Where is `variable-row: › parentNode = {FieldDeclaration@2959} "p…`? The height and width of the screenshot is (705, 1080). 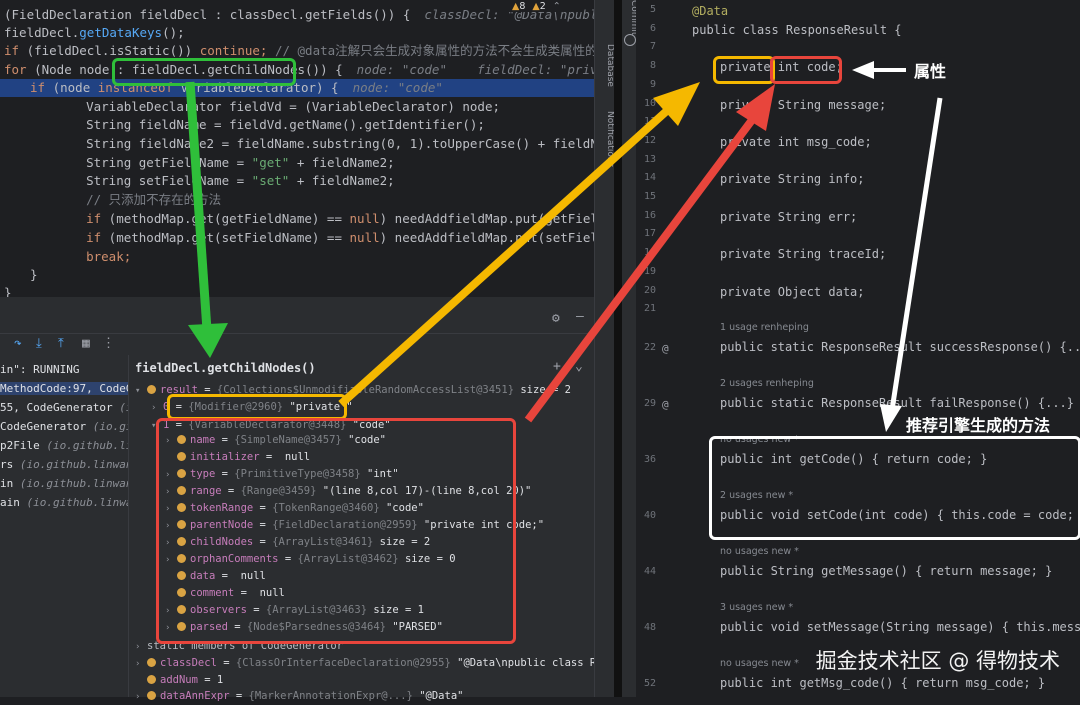
variable-row: › parentNode = {FieldDeclaration@2959} "p… is located at coordinates (354, 525).